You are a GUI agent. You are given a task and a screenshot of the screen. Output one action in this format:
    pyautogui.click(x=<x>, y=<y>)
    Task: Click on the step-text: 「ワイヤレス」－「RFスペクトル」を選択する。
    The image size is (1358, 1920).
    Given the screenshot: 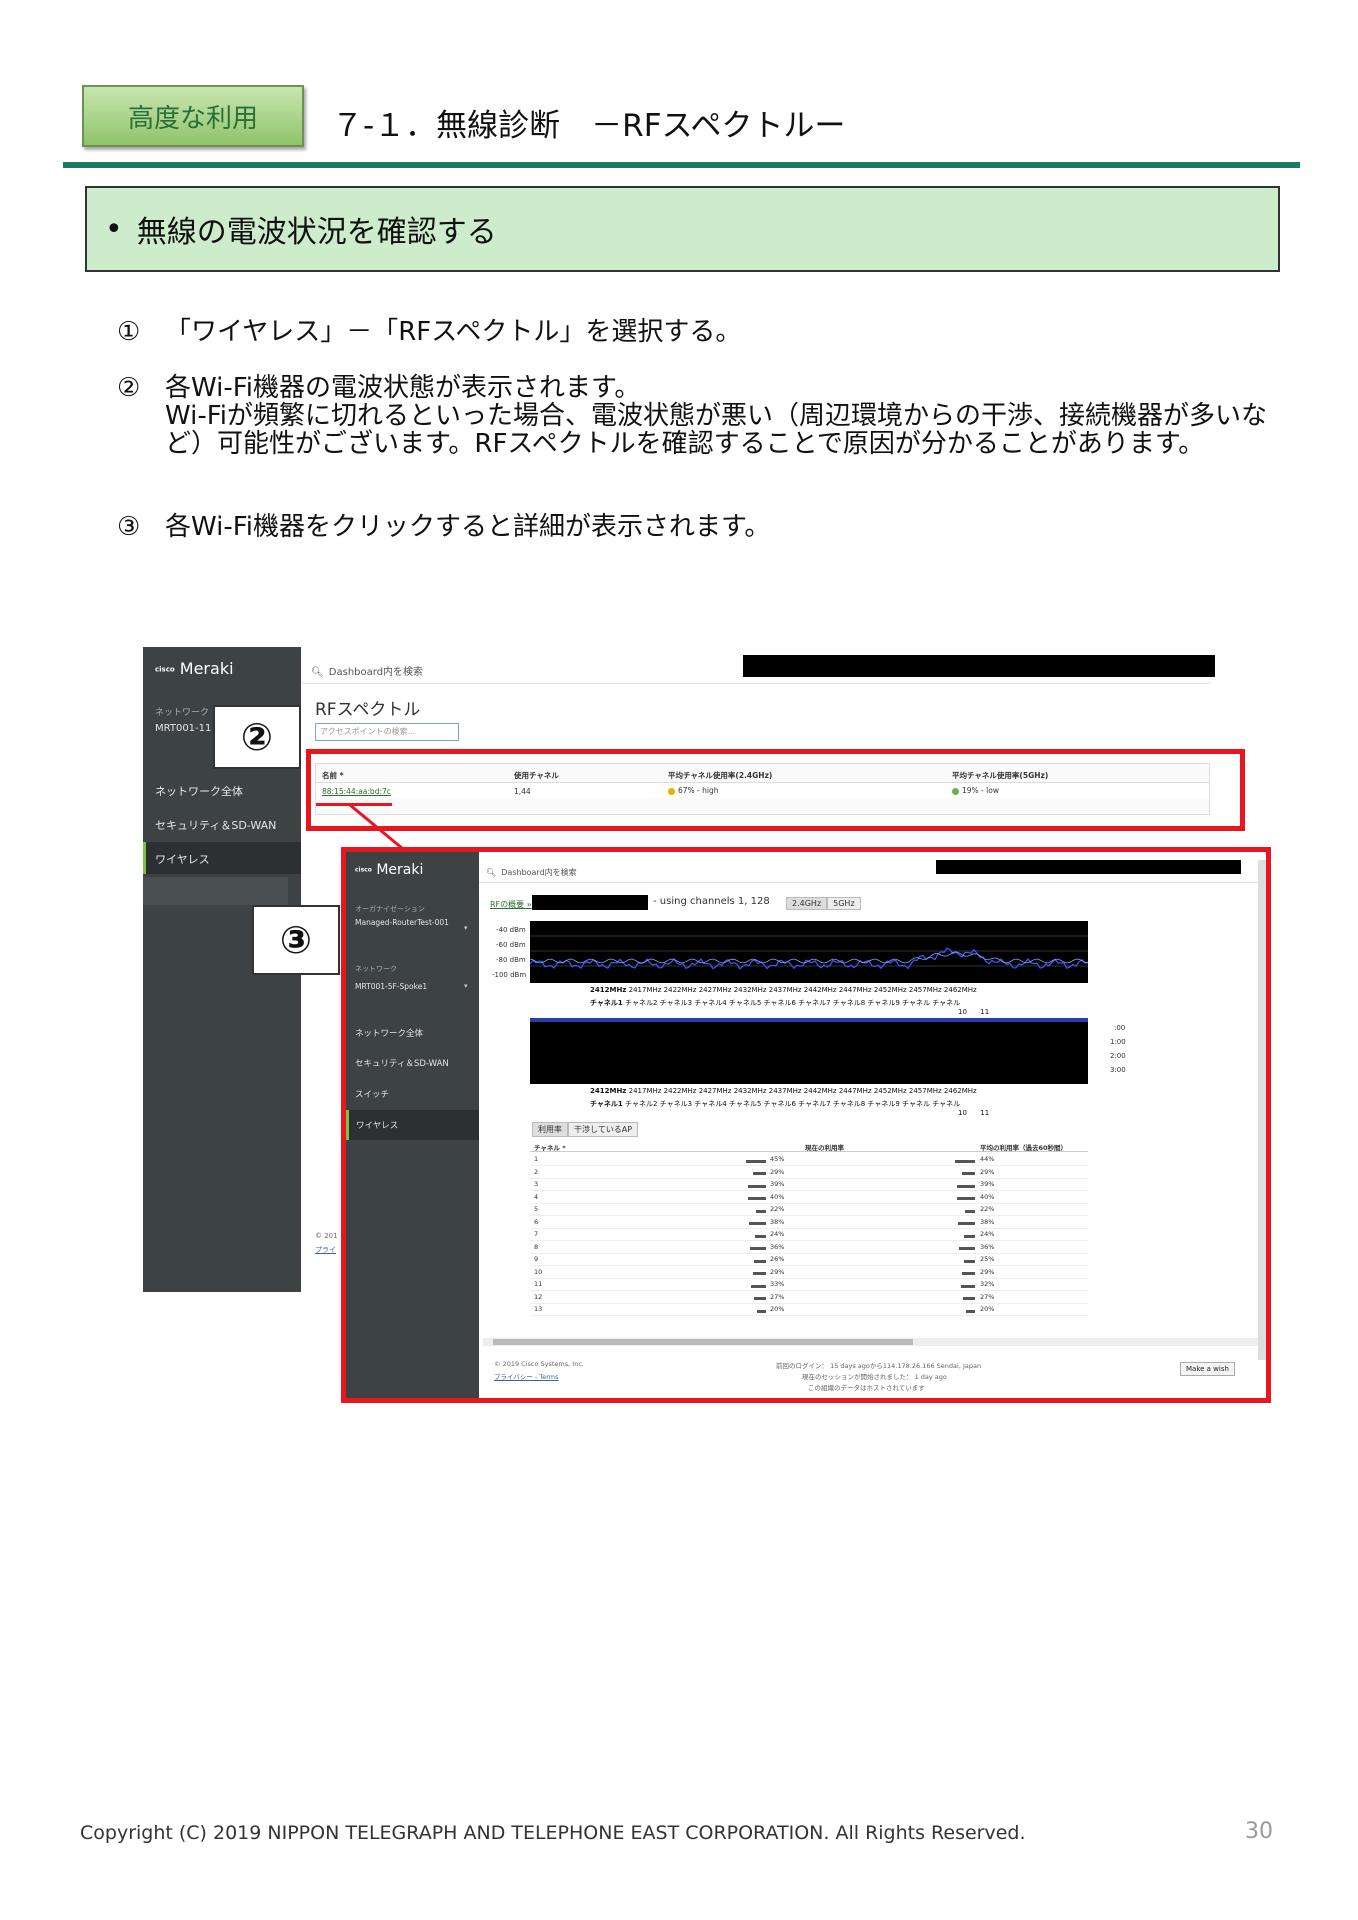 What is the action you would take?
    pyautogui.click(x=453, y=332)
    